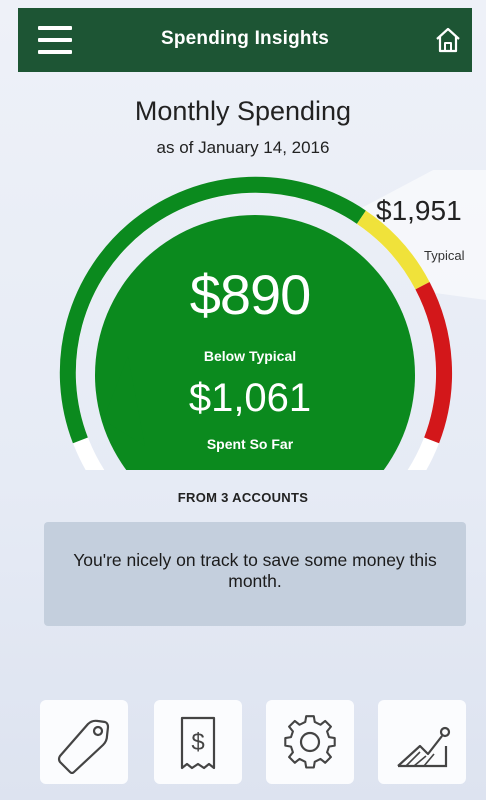  Describe the element at coordinates (250, 294) in the screenshot. I see `below-typical-amount: $890` at that location.